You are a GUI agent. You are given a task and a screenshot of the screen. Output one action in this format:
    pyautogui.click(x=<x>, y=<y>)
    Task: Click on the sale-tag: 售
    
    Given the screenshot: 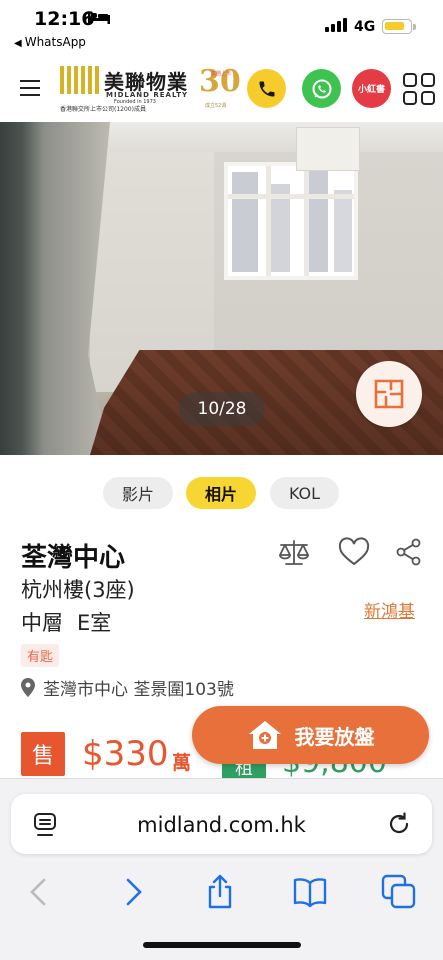 What is the action you would take?
    pyautogui.click(x=43, y=754)
    